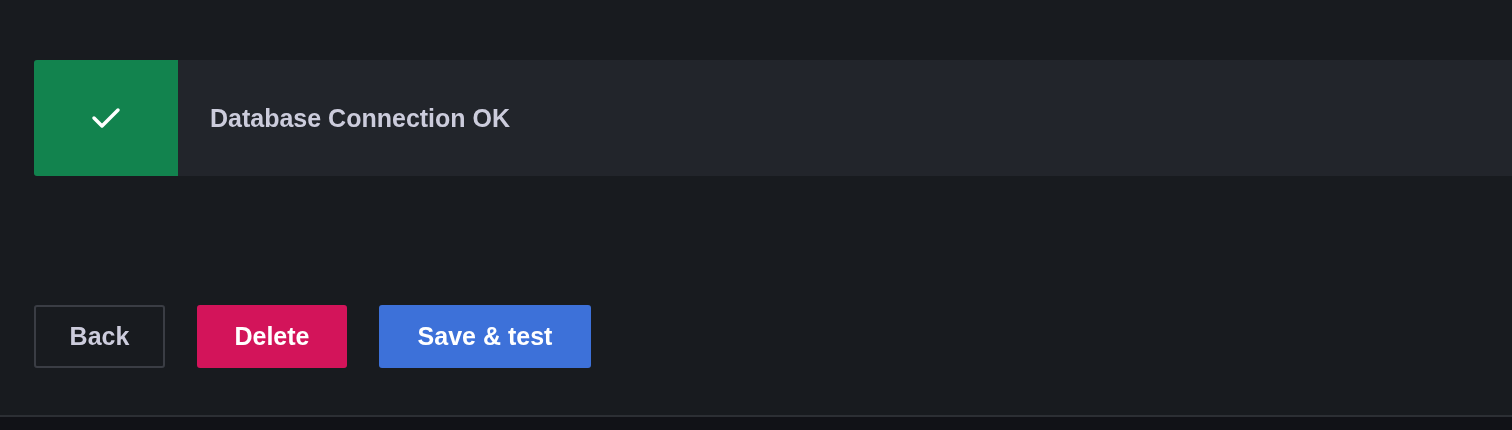 This screenshot has width=1512, height=430. Describe the element at coordinates (272, 336) in the screenshot. I see `delete-button: Delete` at that location.